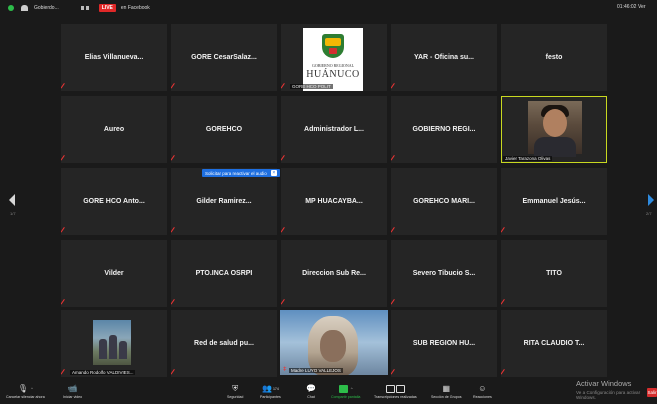 This screenshot has height=404, width=657. Describe the element at coordinates (333, 74) in the screenshot. I see `logo-line-2: HUÁNUCO` at that location.